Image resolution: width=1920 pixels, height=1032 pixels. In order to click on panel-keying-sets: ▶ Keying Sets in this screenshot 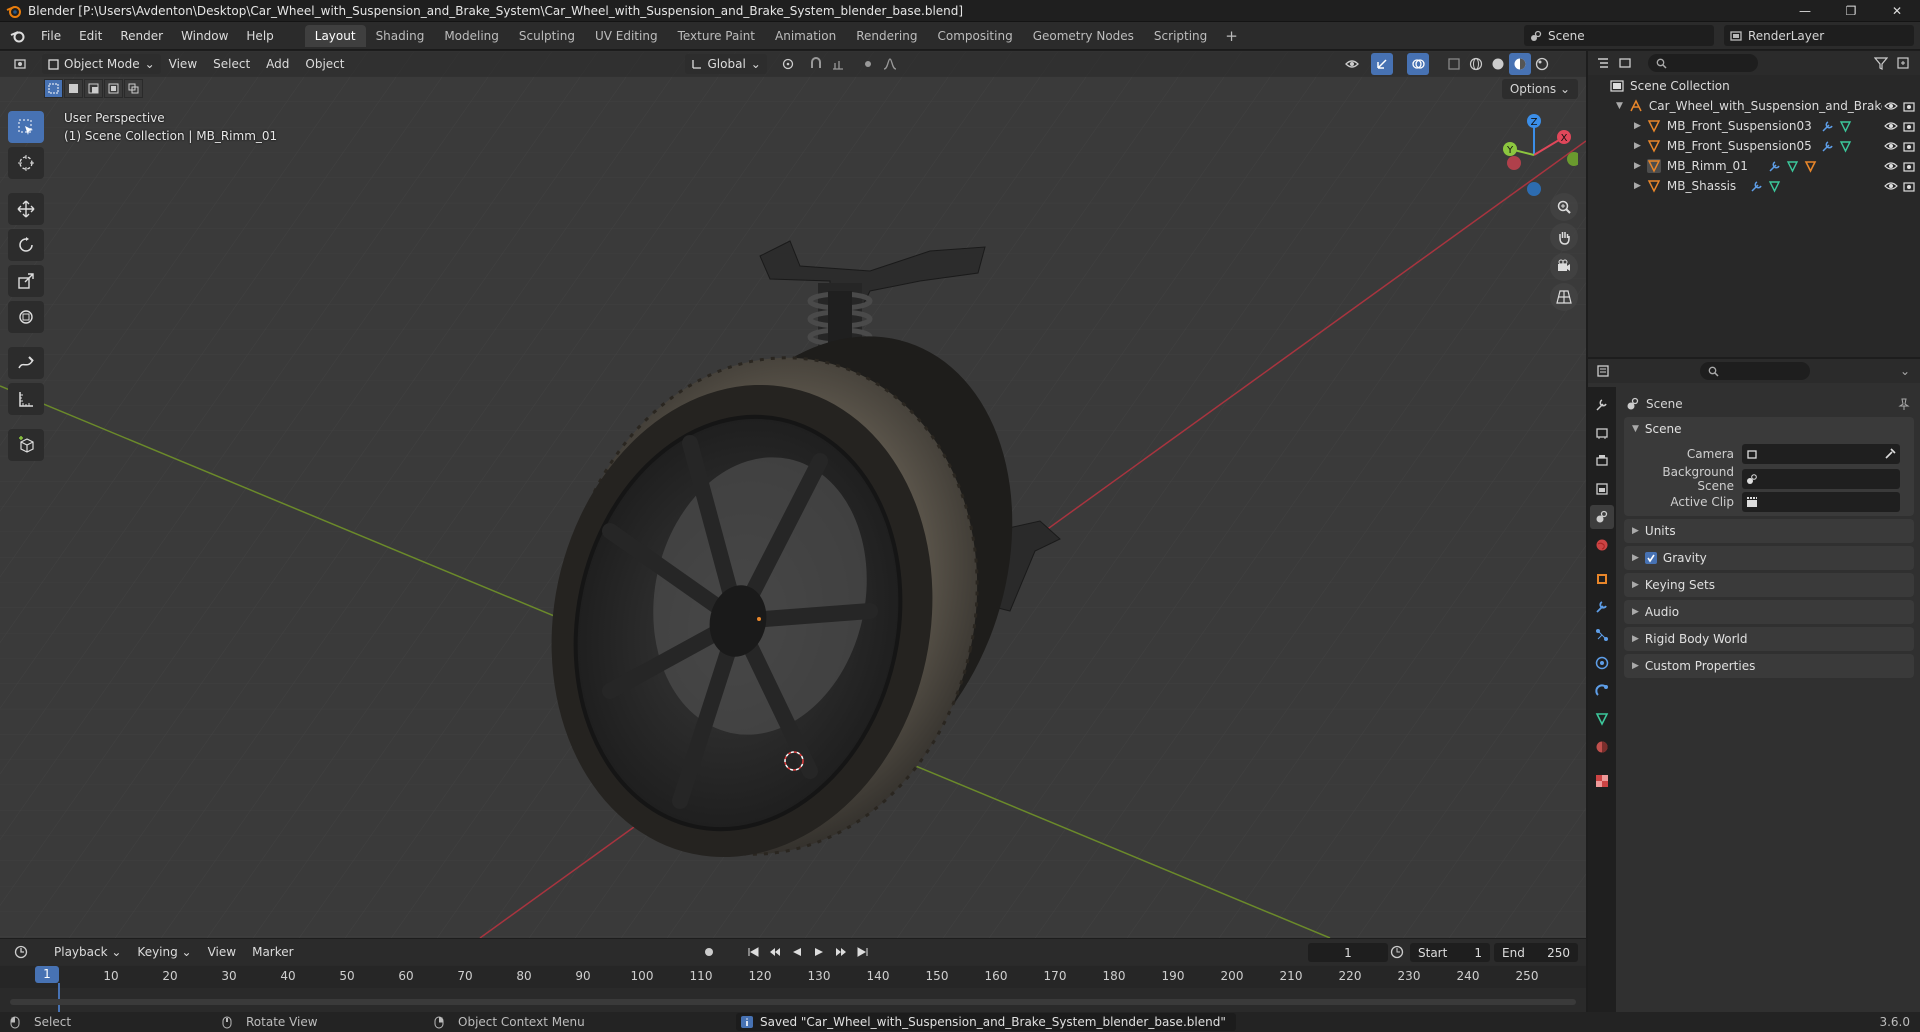, I will do `click(1769, 585)`.